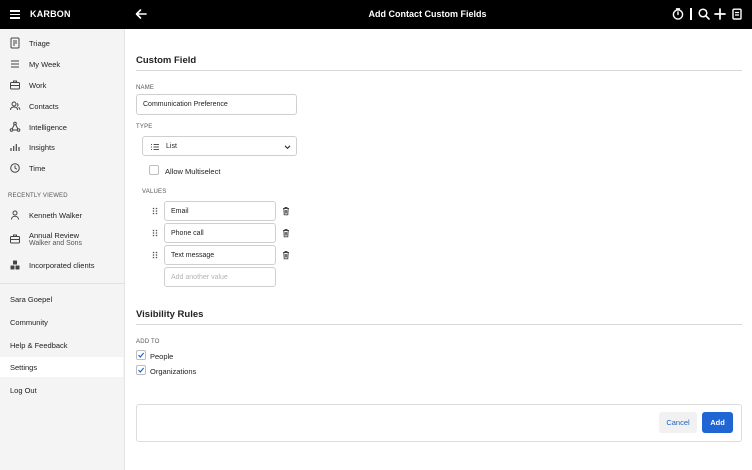 Image resolution: width=752 pixels, height=470 pixels. What do you see at coordinates (287, 147) in the screenshot?
I see `chevron-down-icon` at bounding box center [287, 147].